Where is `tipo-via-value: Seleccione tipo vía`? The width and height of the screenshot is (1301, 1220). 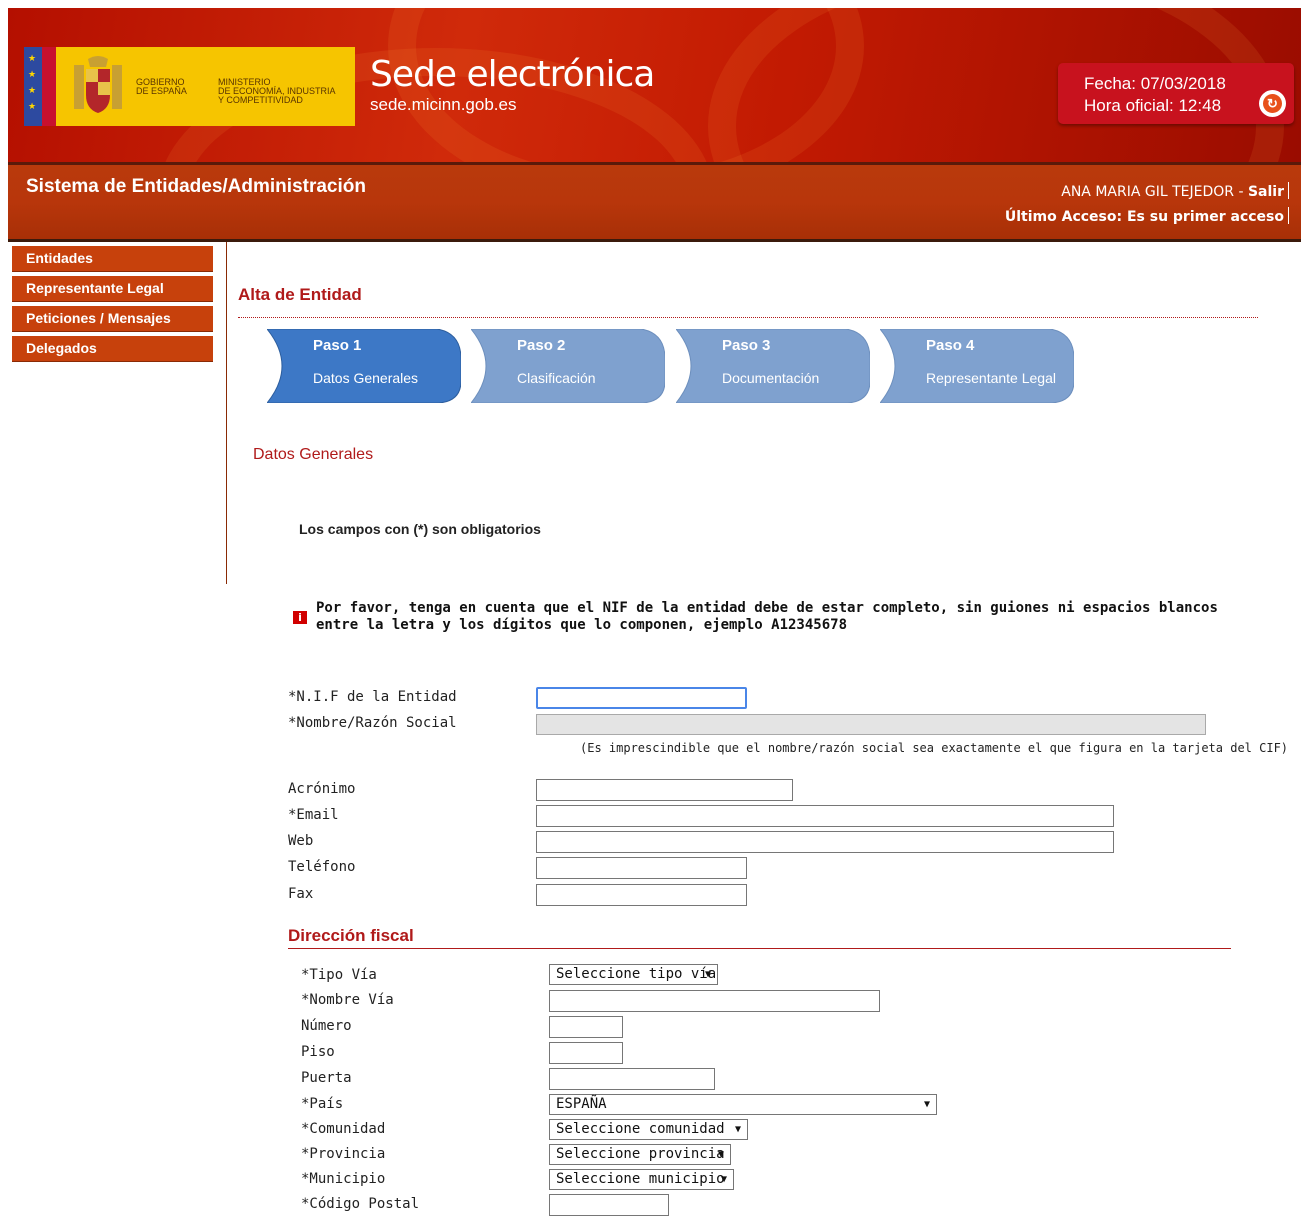
tipo-via-value: Seleccione tipo vía is located at coordinates (636, 974).